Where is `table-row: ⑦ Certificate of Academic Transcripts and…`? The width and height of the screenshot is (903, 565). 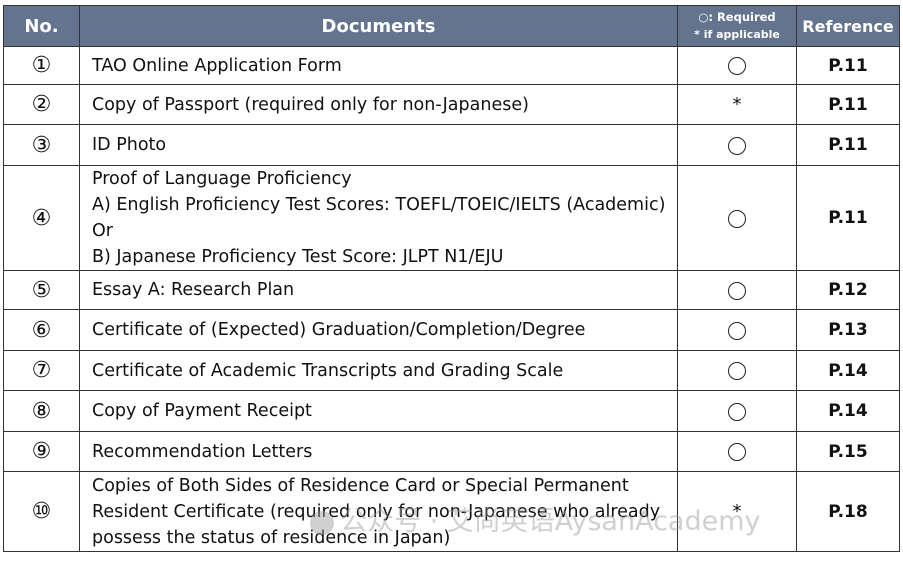
table-row: ⑦ Certificate of Academic Transcripts and… is located at coordinates (451, 370).